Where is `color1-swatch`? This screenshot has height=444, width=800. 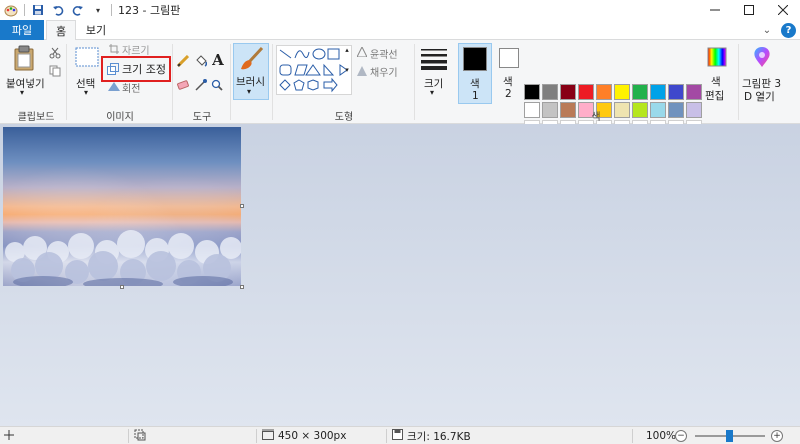
color1-swatch is located at coordinates (475, 59).